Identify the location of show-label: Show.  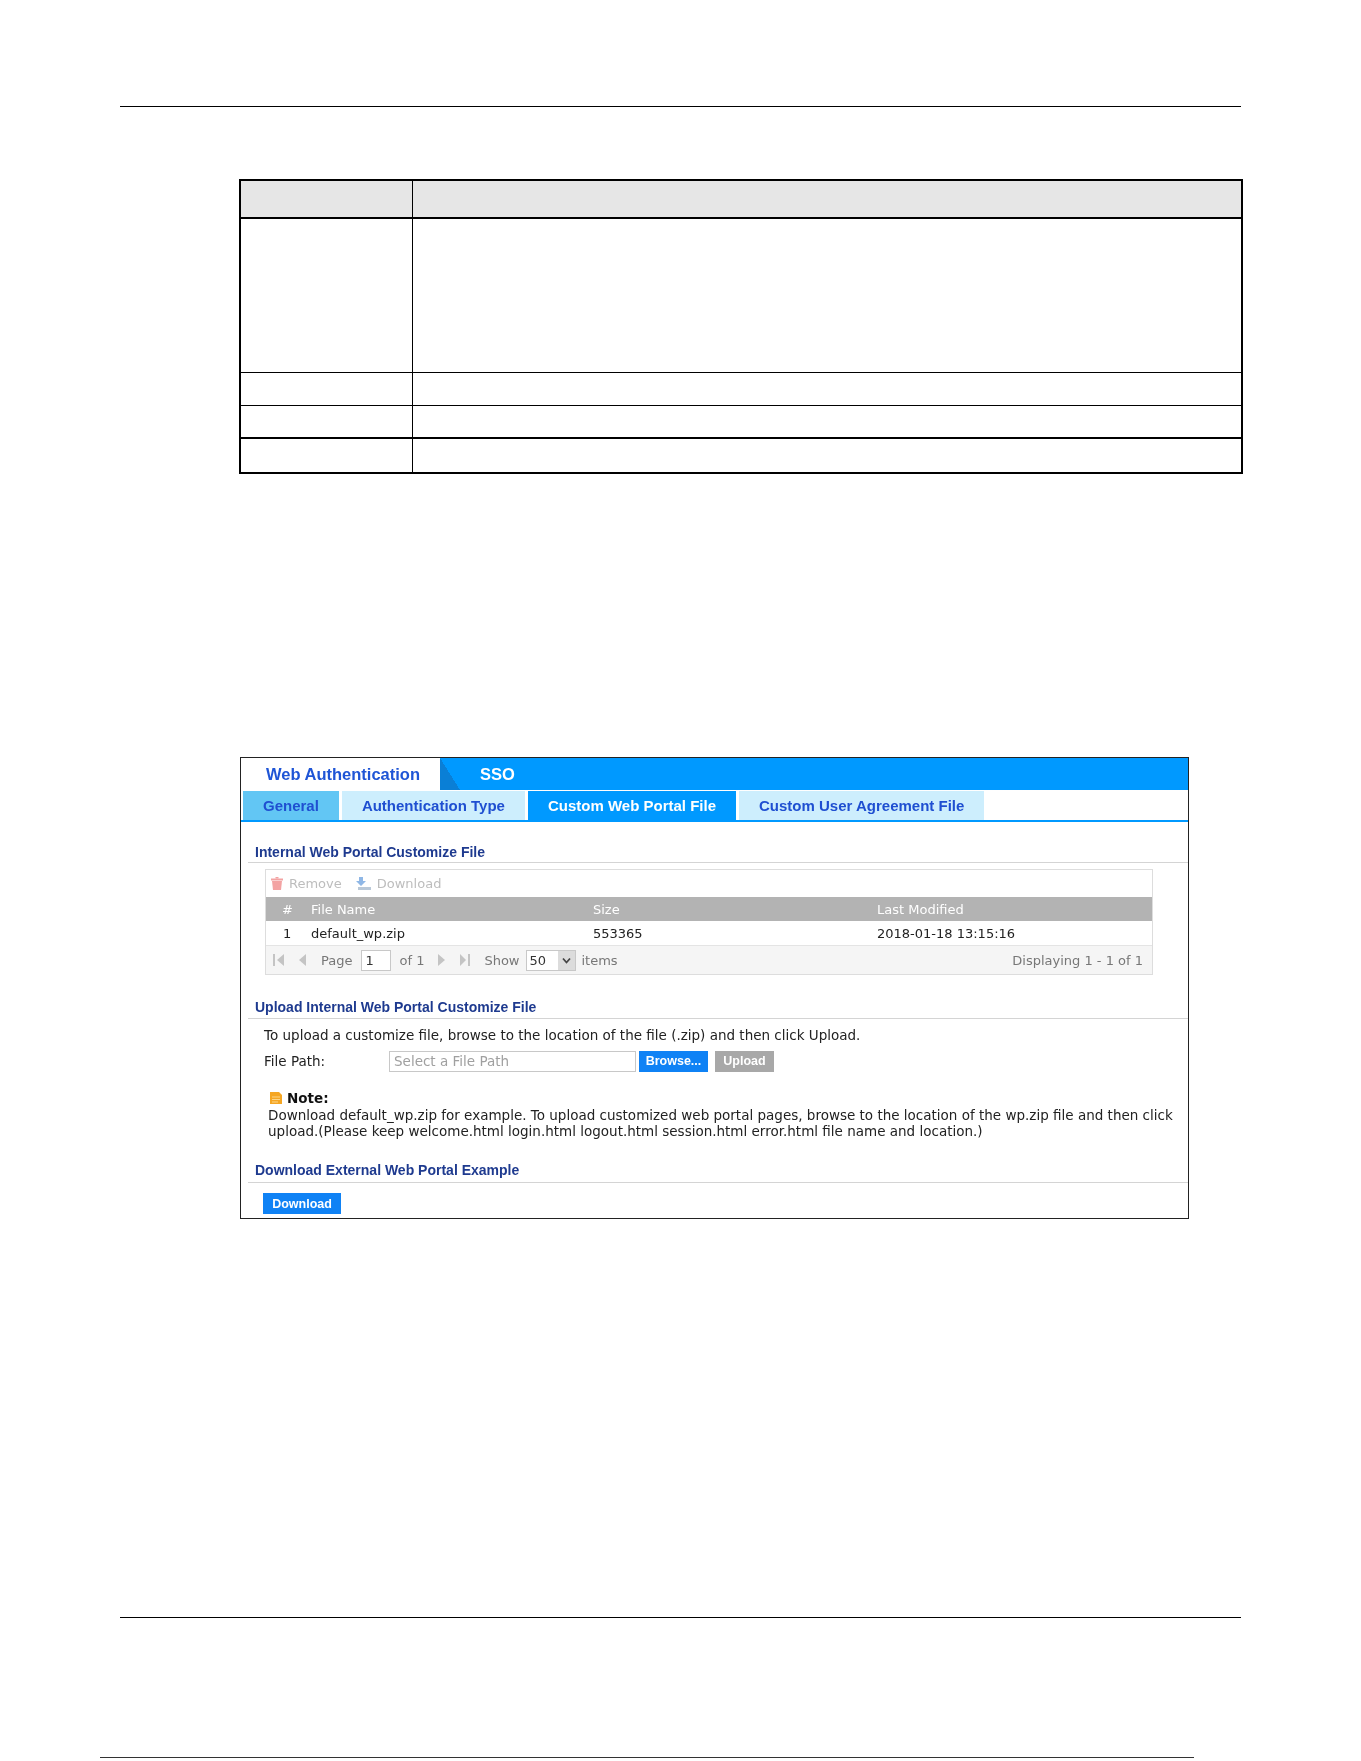
(502, 960).